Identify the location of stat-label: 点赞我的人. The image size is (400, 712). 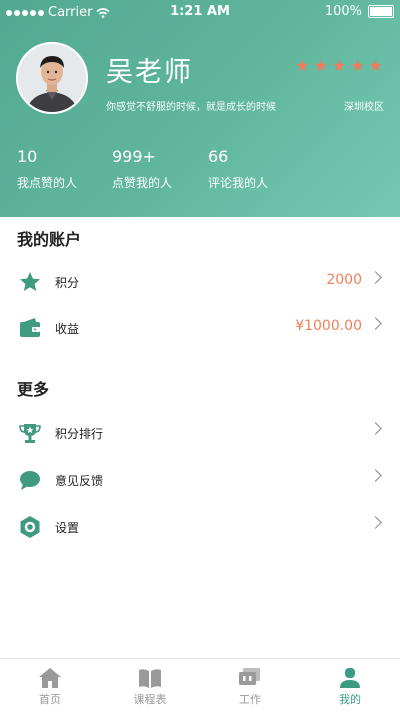
(142, 183).